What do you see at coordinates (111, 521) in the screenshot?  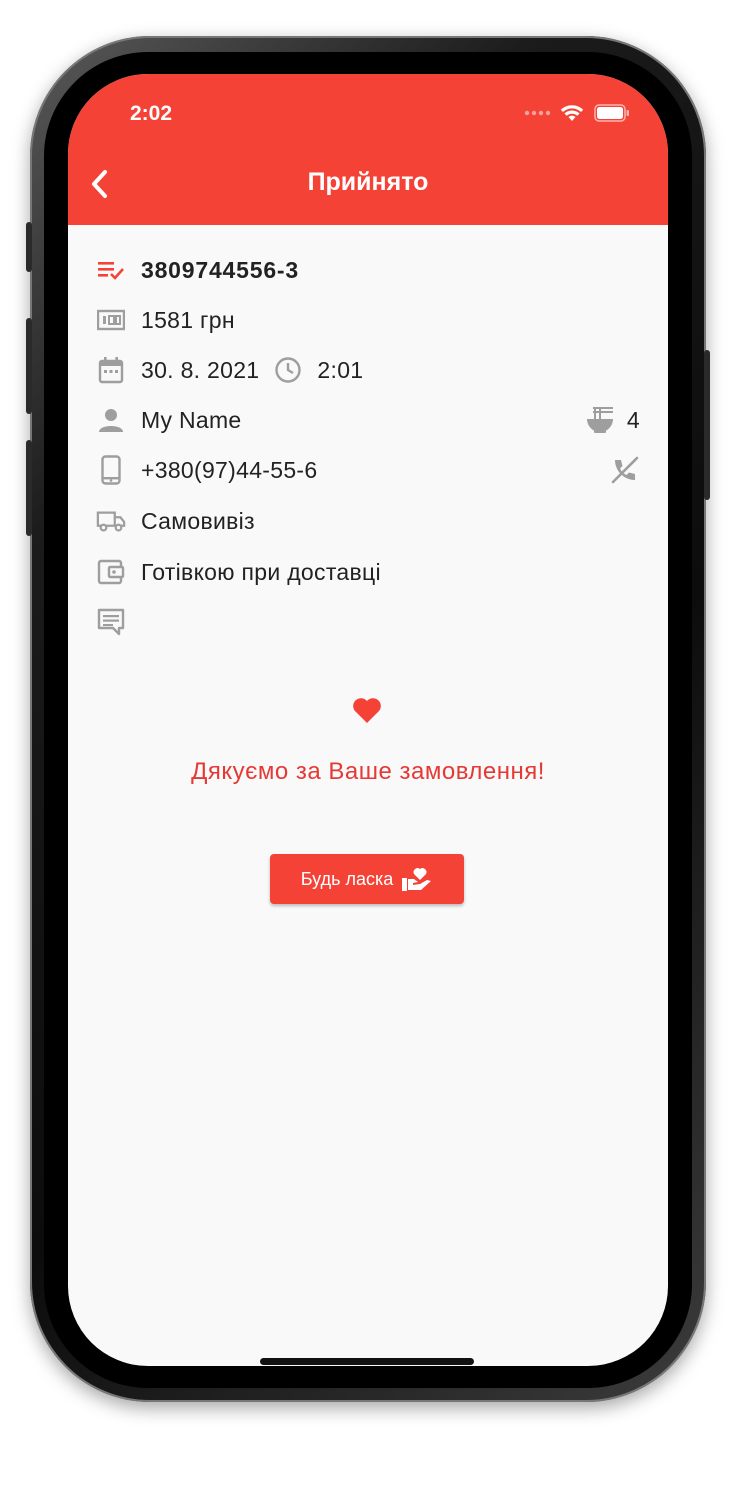 I see `truck-icon` at bounding box center [111, 521].